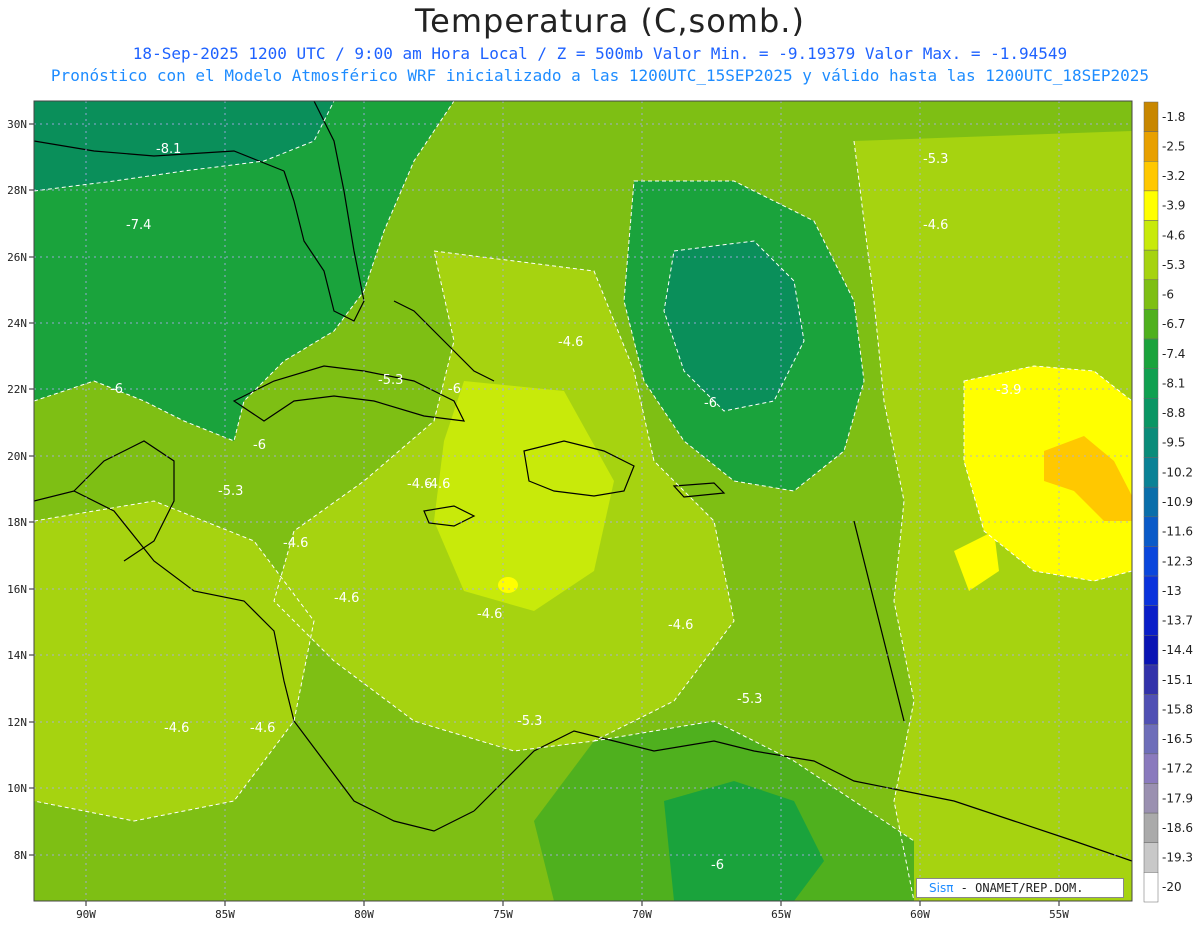  What do you see at coordinates (17, 788) in the screenshot?
I see `lat-tick-label: 10N` at bounding box center [17, 788].